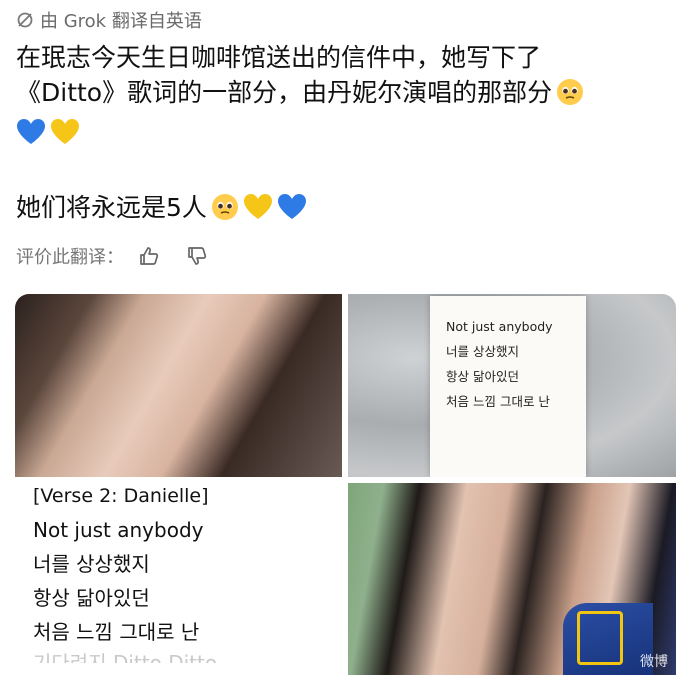  I want to click on post-line-with-emoji: 《Ditto》歌词的一部分，由丹妮尔演唱的那部分, so click(346, 95).